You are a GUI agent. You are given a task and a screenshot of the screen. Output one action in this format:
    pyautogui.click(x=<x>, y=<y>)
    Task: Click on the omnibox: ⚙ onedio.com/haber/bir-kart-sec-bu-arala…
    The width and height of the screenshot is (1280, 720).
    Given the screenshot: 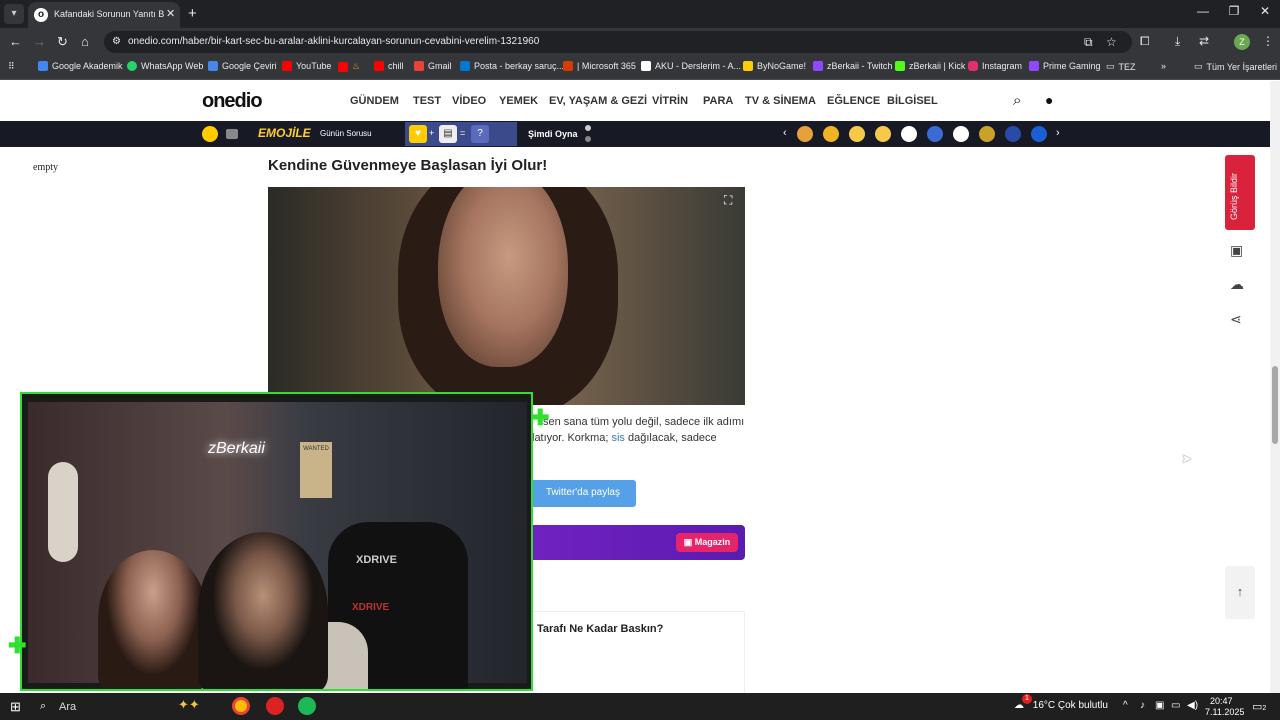 What is the action you would take?
    pyautogui.click(x=618, y=42)
    